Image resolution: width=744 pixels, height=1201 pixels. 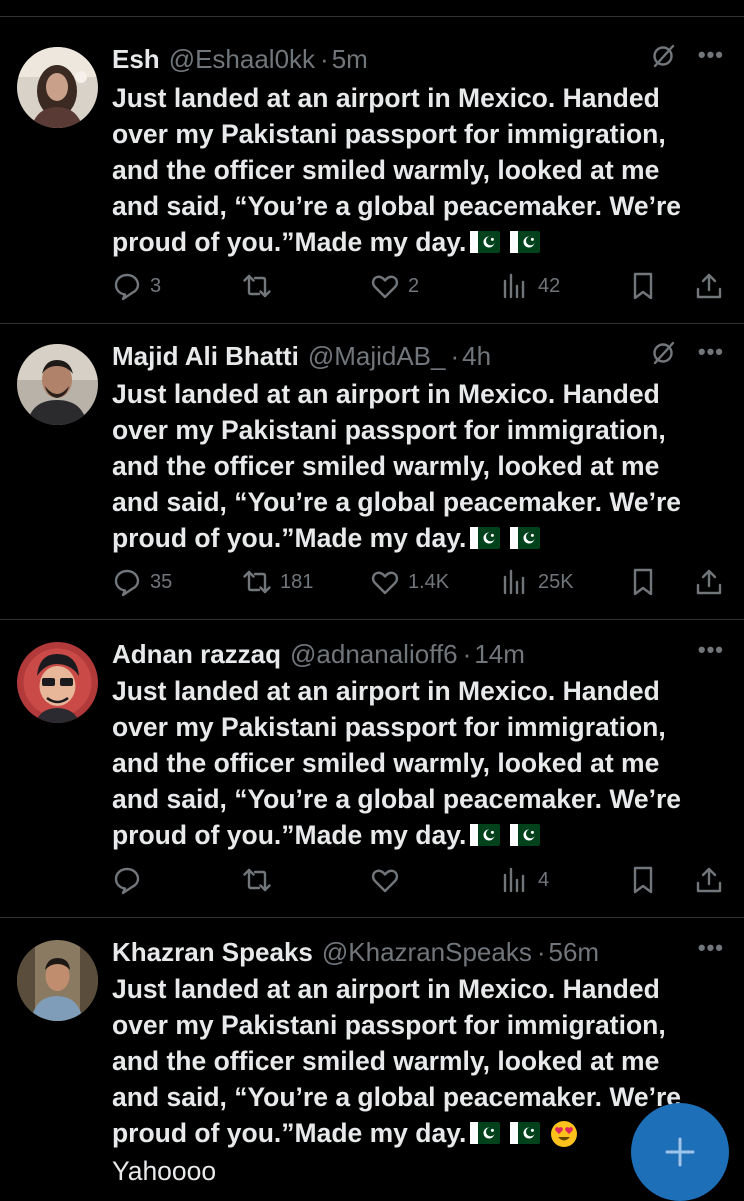 I want to click on tweet-actions: 4, so click(x=418, y=880).